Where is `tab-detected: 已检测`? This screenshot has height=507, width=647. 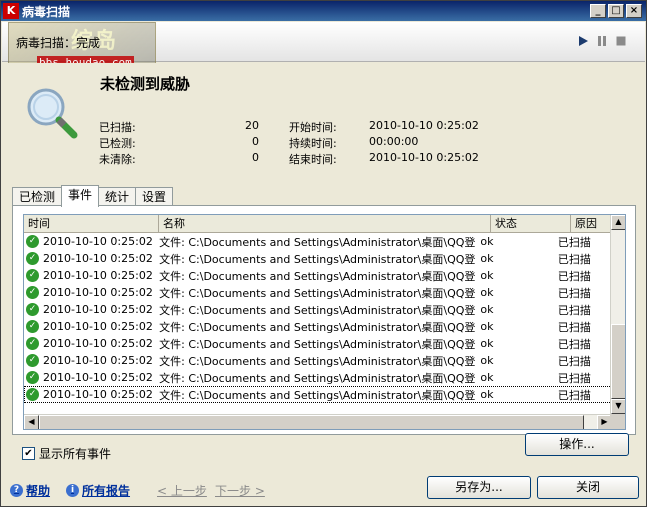
tab-detected: 已检测 is located at coordinates (37, 196).